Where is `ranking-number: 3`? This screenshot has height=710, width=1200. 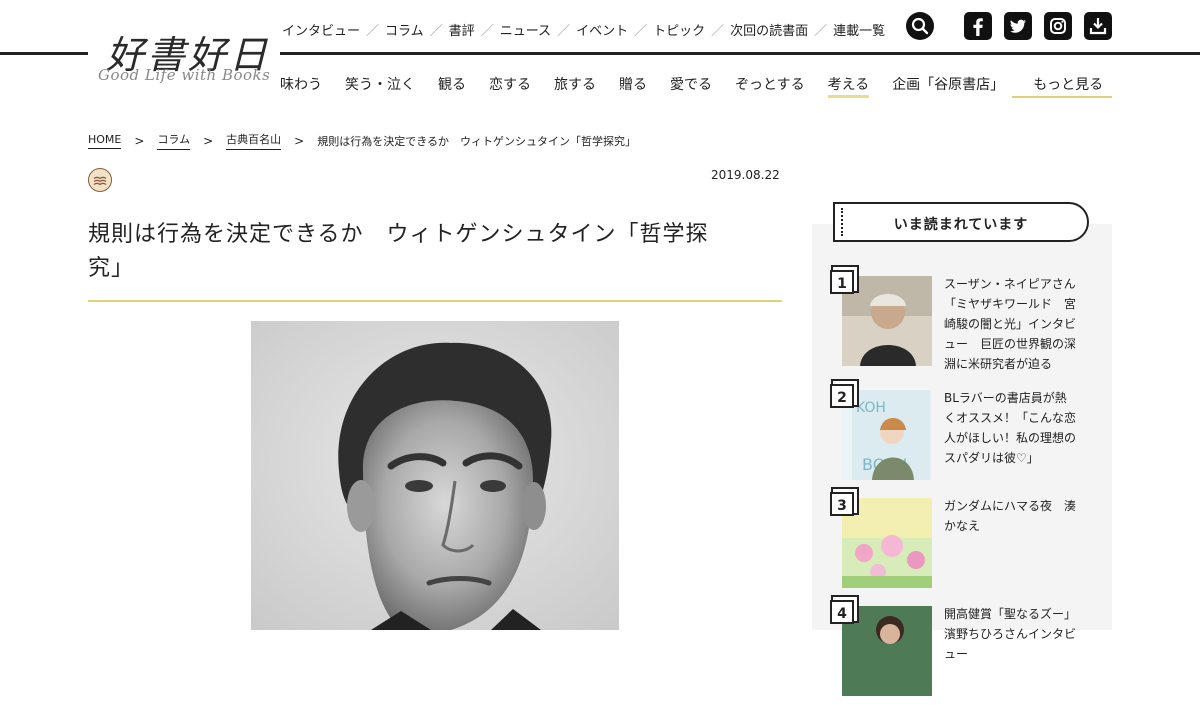 ranking-number: 3 is located at coordinates (842, 504).